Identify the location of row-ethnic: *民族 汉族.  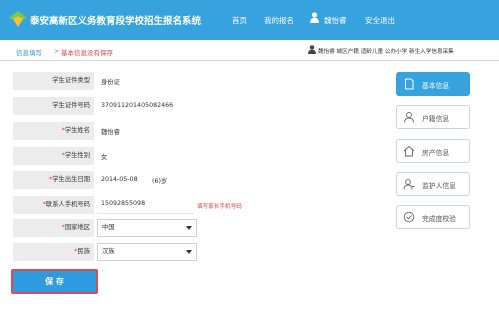
(193, 252).